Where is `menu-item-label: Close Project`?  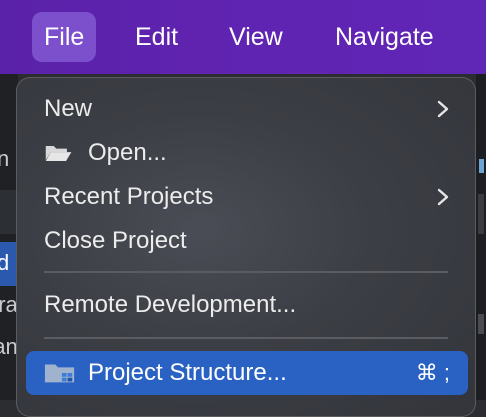 menu-item-label: Close Project is located at coordinates (115, 240).